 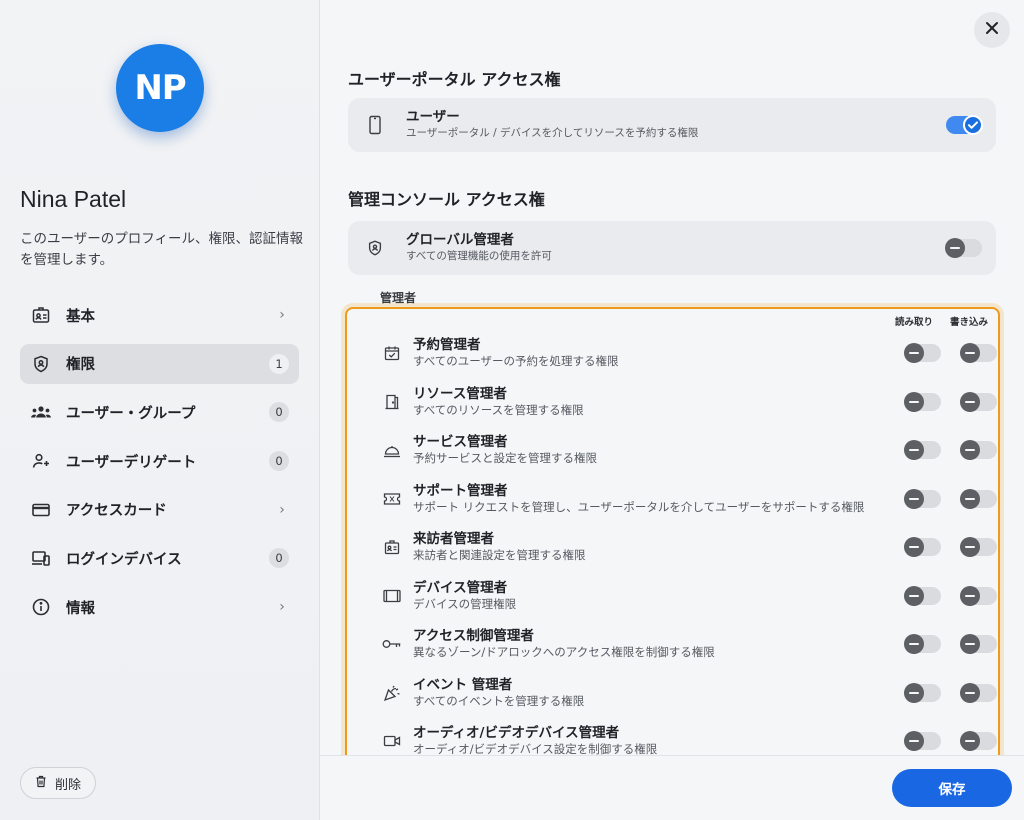 I want to click on user-description: このユーザーのプロフィール、権限、認証情報を管理します。, so click(x=161, y=249).